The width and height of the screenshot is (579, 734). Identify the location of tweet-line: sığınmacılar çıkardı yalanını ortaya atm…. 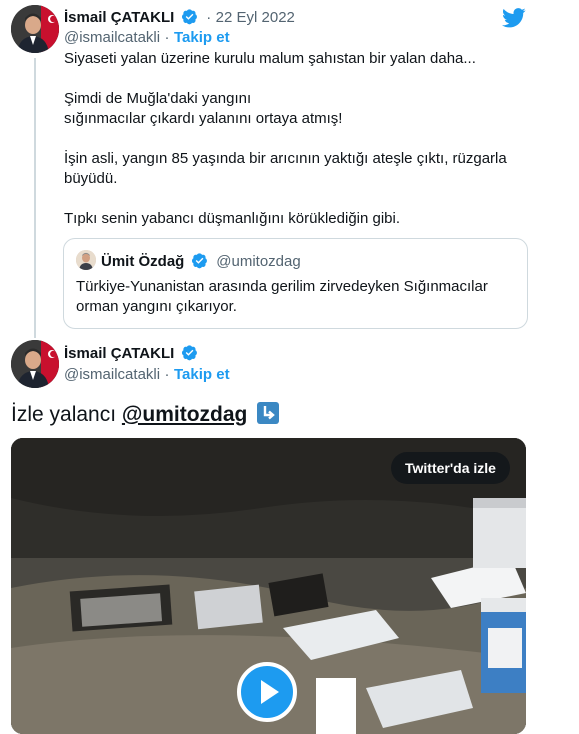
(203, 118).